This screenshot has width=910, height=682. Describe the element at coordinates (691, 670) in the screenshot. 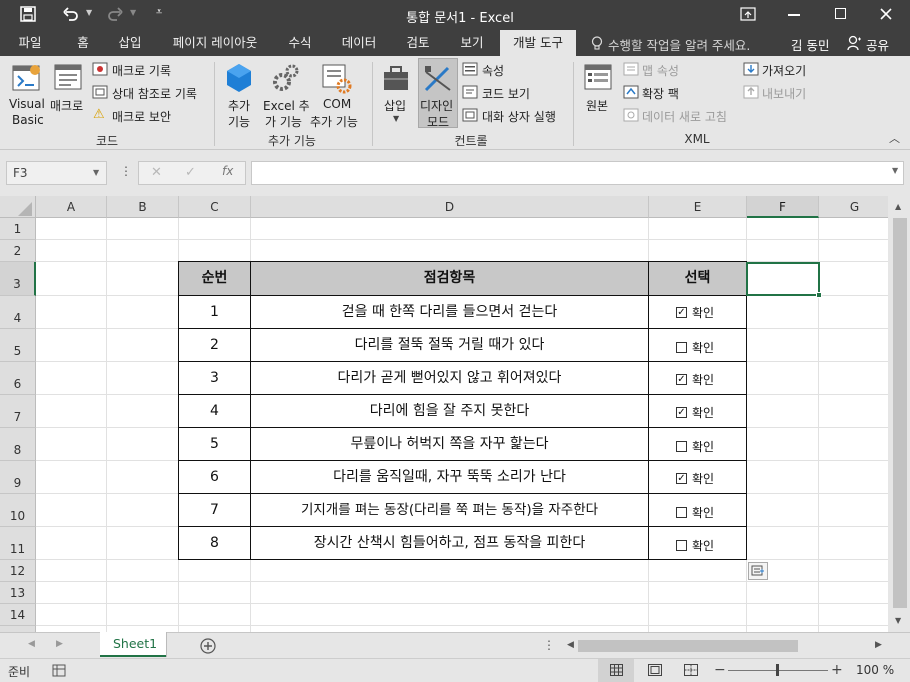

I see `page-break-view-icon` at that location.